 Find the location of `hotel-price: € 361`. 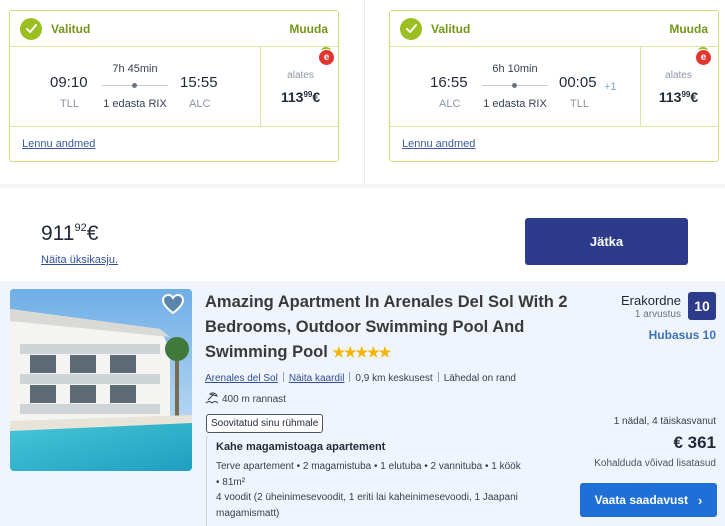

hotel-price: € 361 is located at coordinates (694, 442).